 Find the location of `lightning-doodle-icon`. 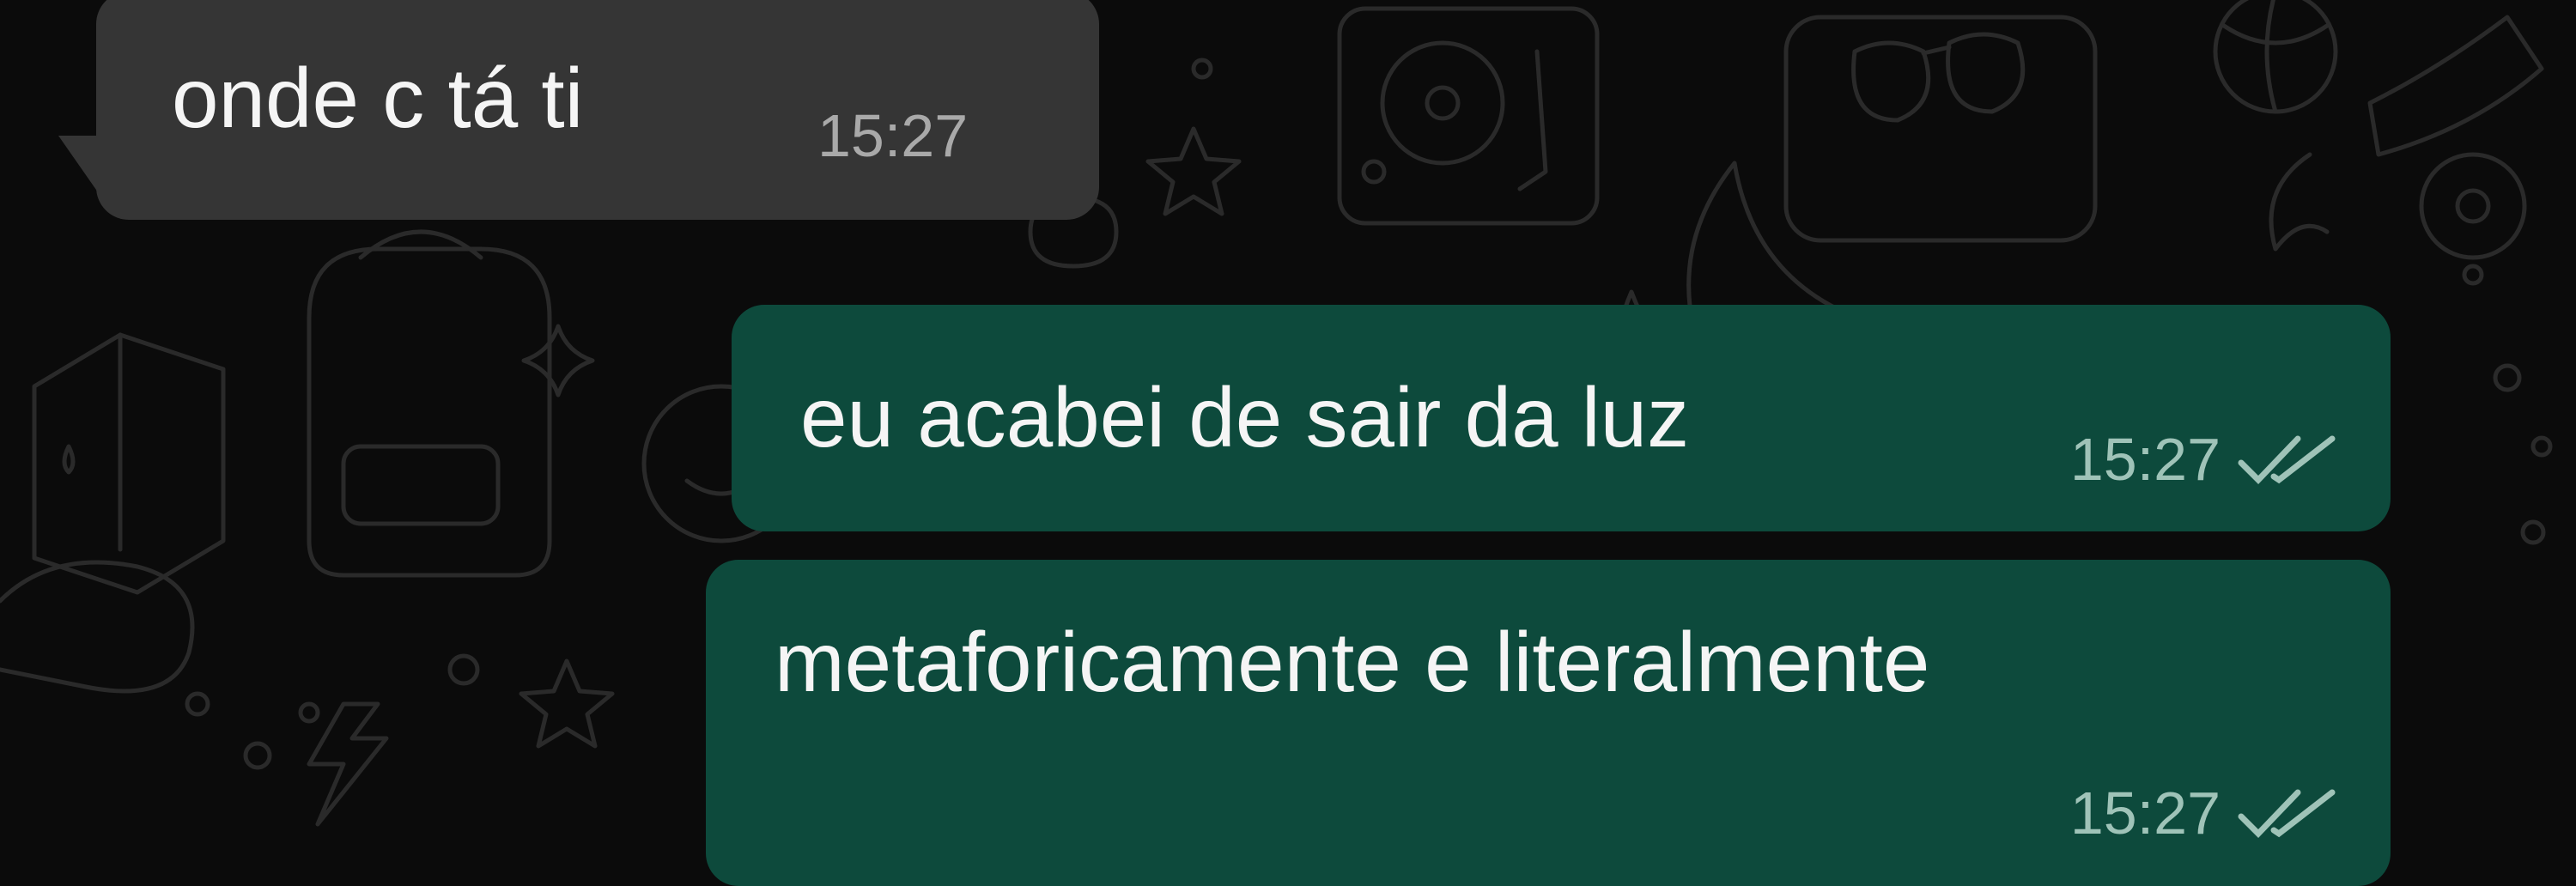

lightning-doodle-icon is located at coordinates (348, 764).